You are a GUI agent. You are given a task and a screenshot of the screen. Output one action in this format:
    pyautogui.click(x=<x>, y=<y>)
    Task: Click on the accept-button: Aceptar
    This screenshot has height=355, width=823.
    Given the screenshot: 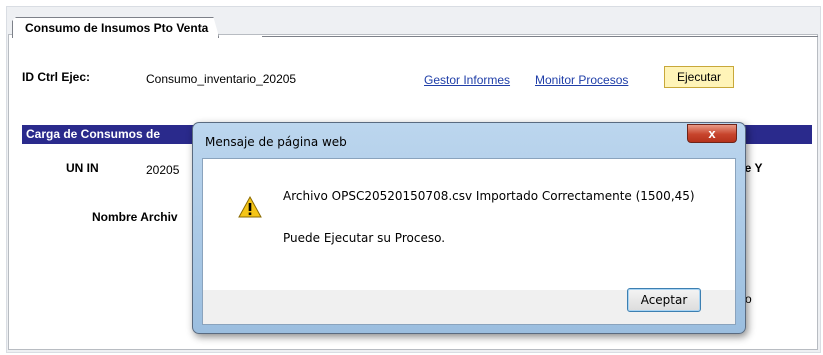 What is the action you would take?
    pyautogui.click(x=664, y=300)
    